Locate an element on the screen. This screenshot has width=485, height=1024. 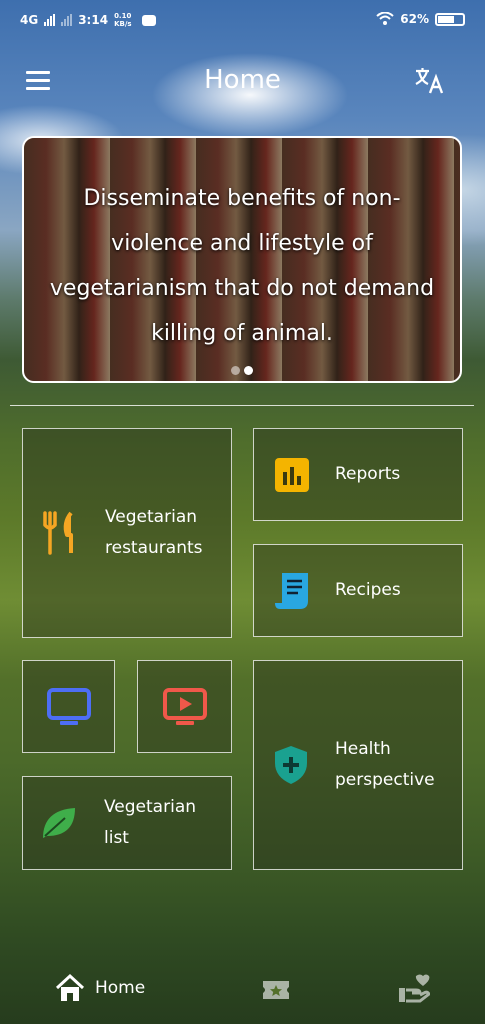
hand-heart-icon is located at coordinates (414, 988).